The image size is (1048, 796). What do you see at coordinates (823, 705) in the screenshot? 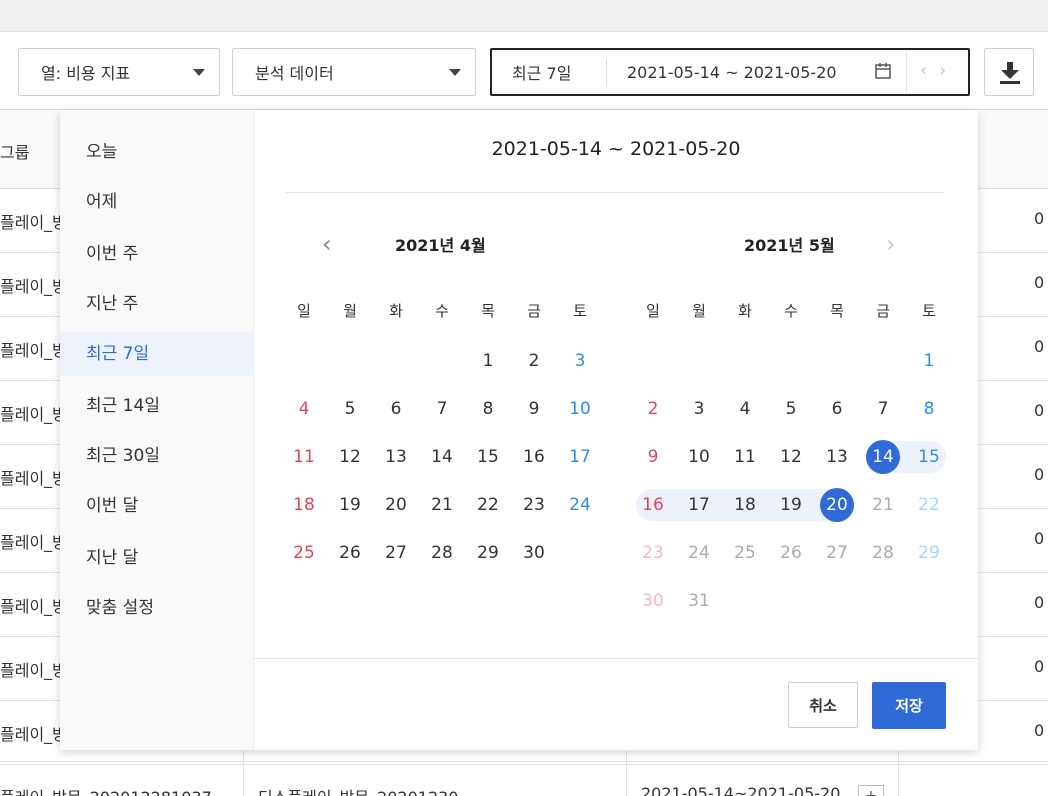
I see `cancel-button: 취소` at bounding box center [823, 705].